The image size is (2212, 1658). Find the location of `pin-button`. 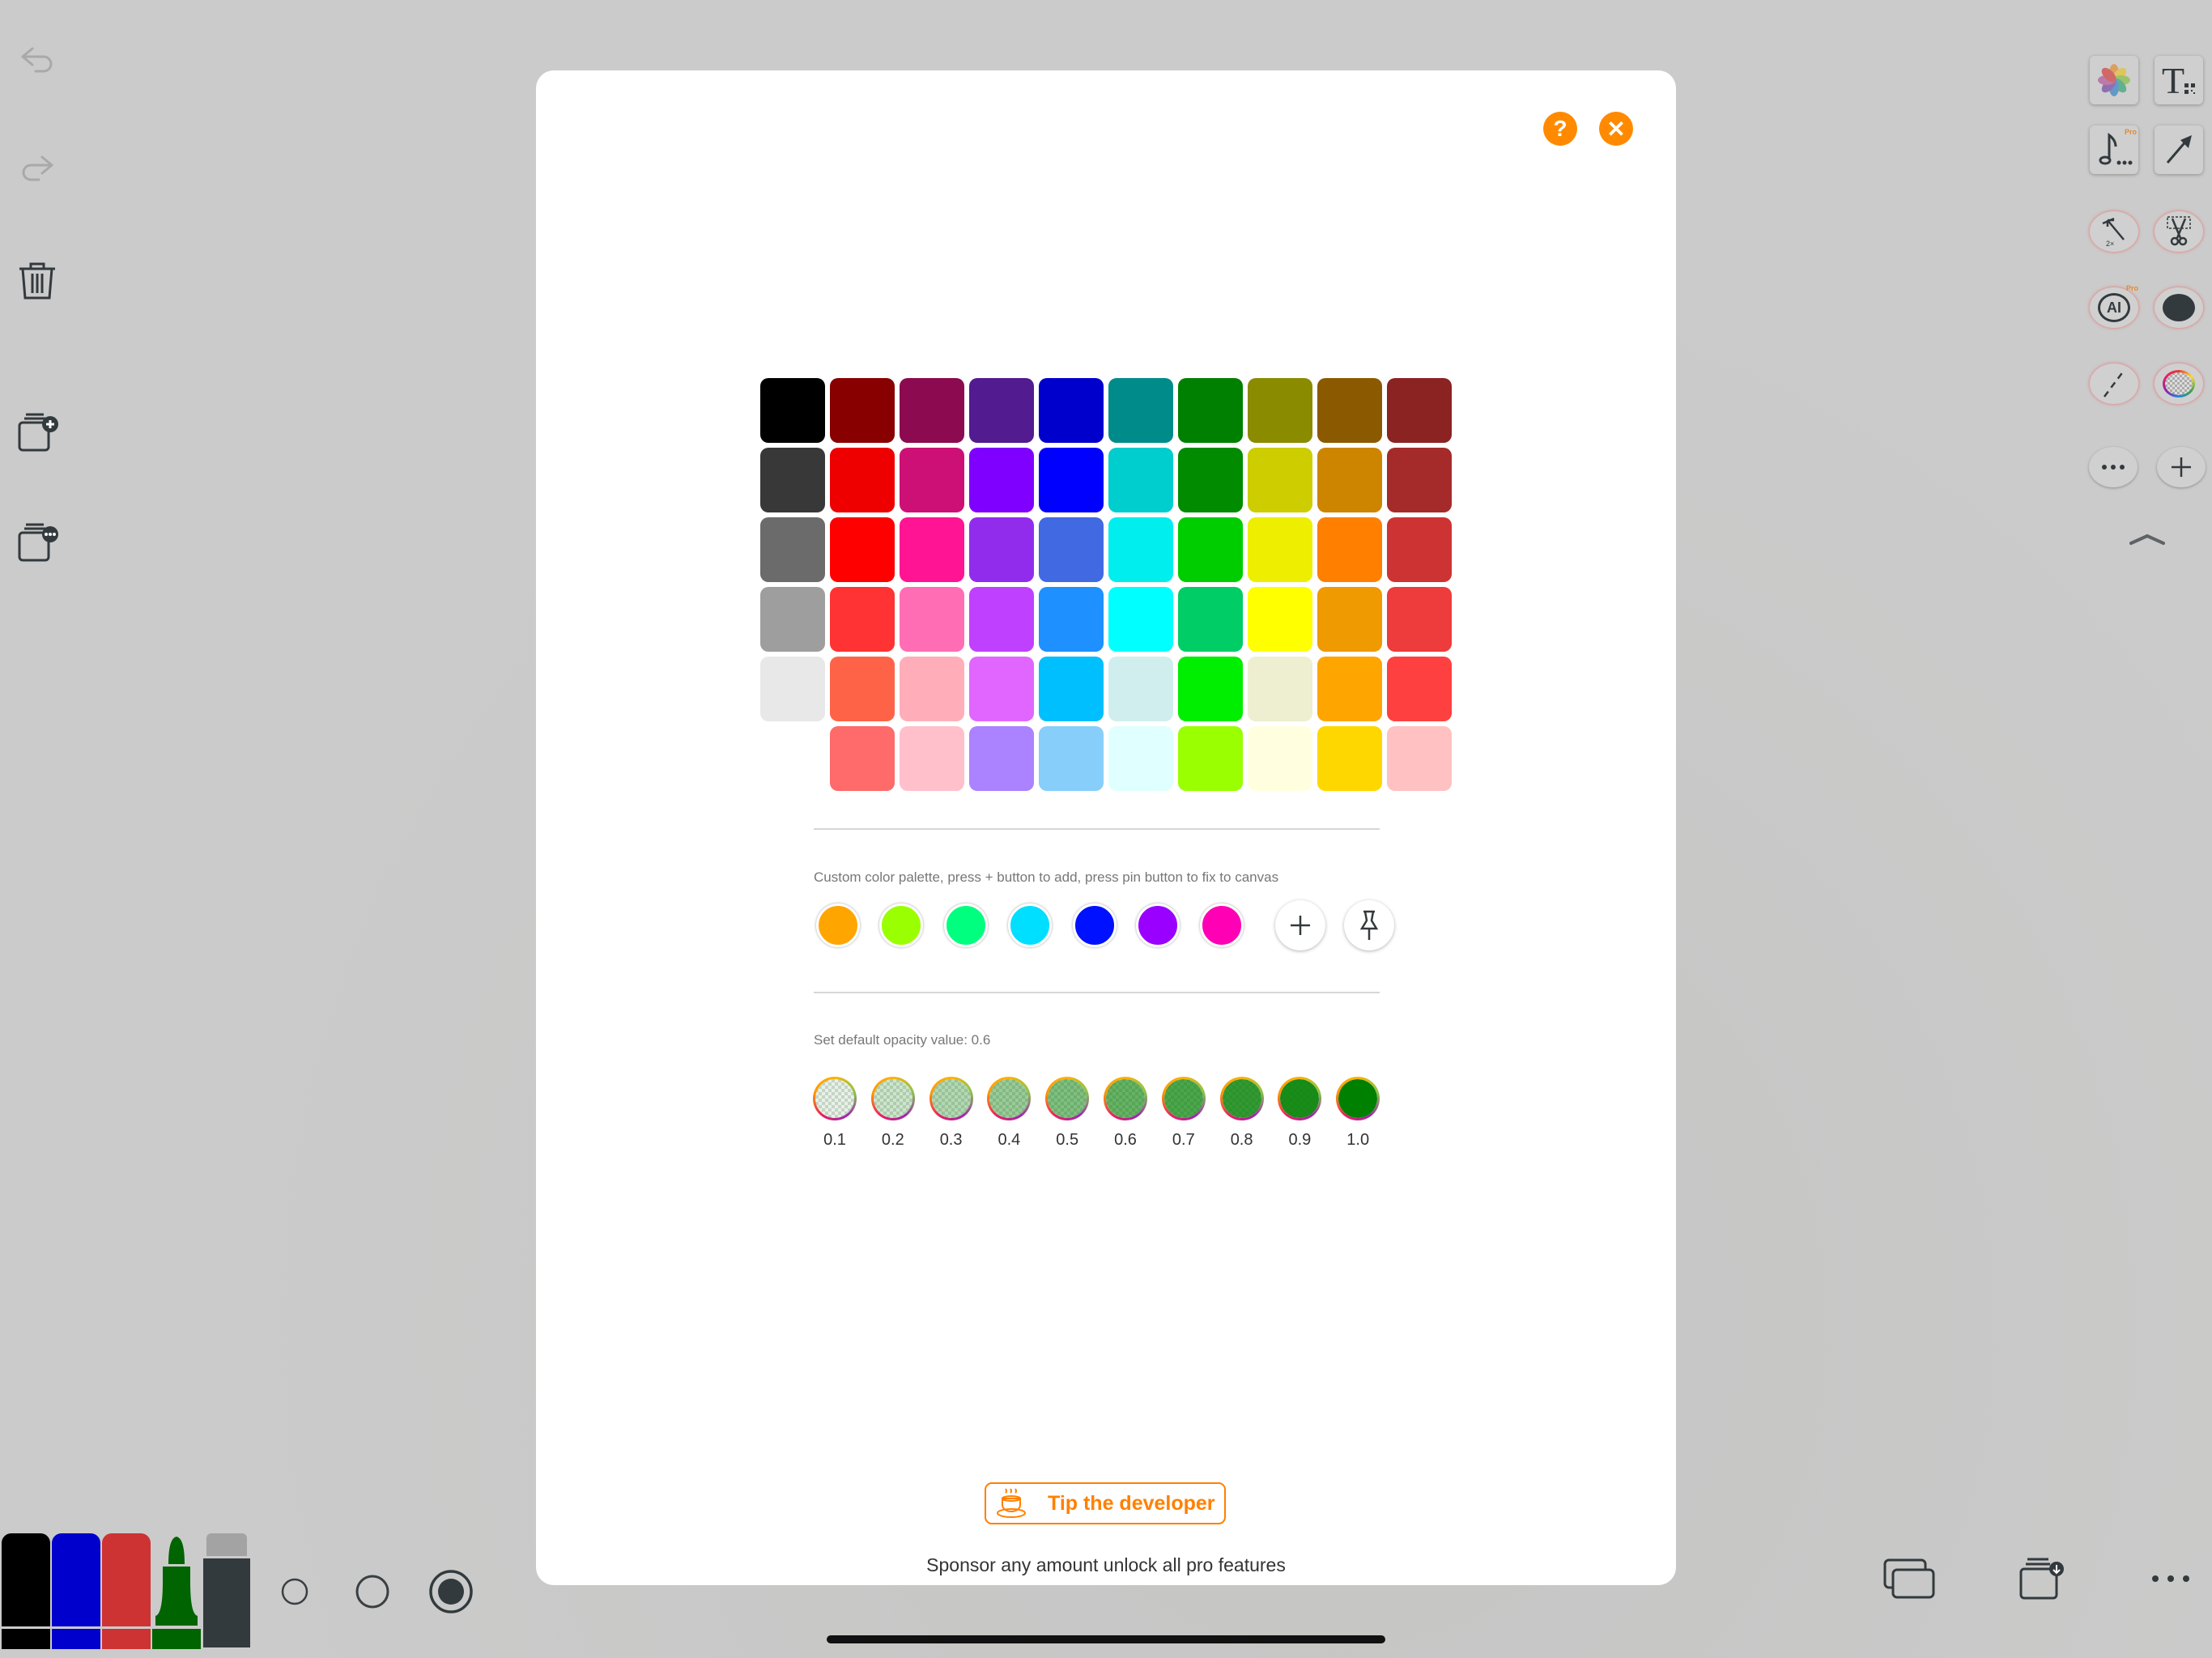

pin-button is located at coordinates (1369, 925).